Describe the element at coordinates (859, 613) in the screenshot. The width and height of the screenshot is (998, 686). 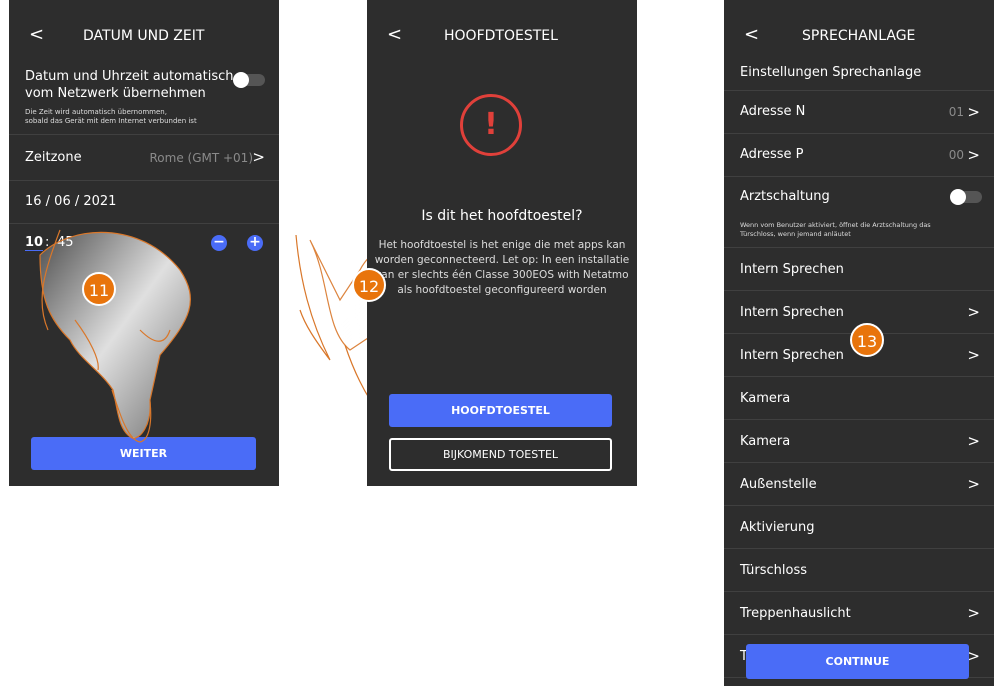
I see `list-item: Treppenhauslicht >` at that location.